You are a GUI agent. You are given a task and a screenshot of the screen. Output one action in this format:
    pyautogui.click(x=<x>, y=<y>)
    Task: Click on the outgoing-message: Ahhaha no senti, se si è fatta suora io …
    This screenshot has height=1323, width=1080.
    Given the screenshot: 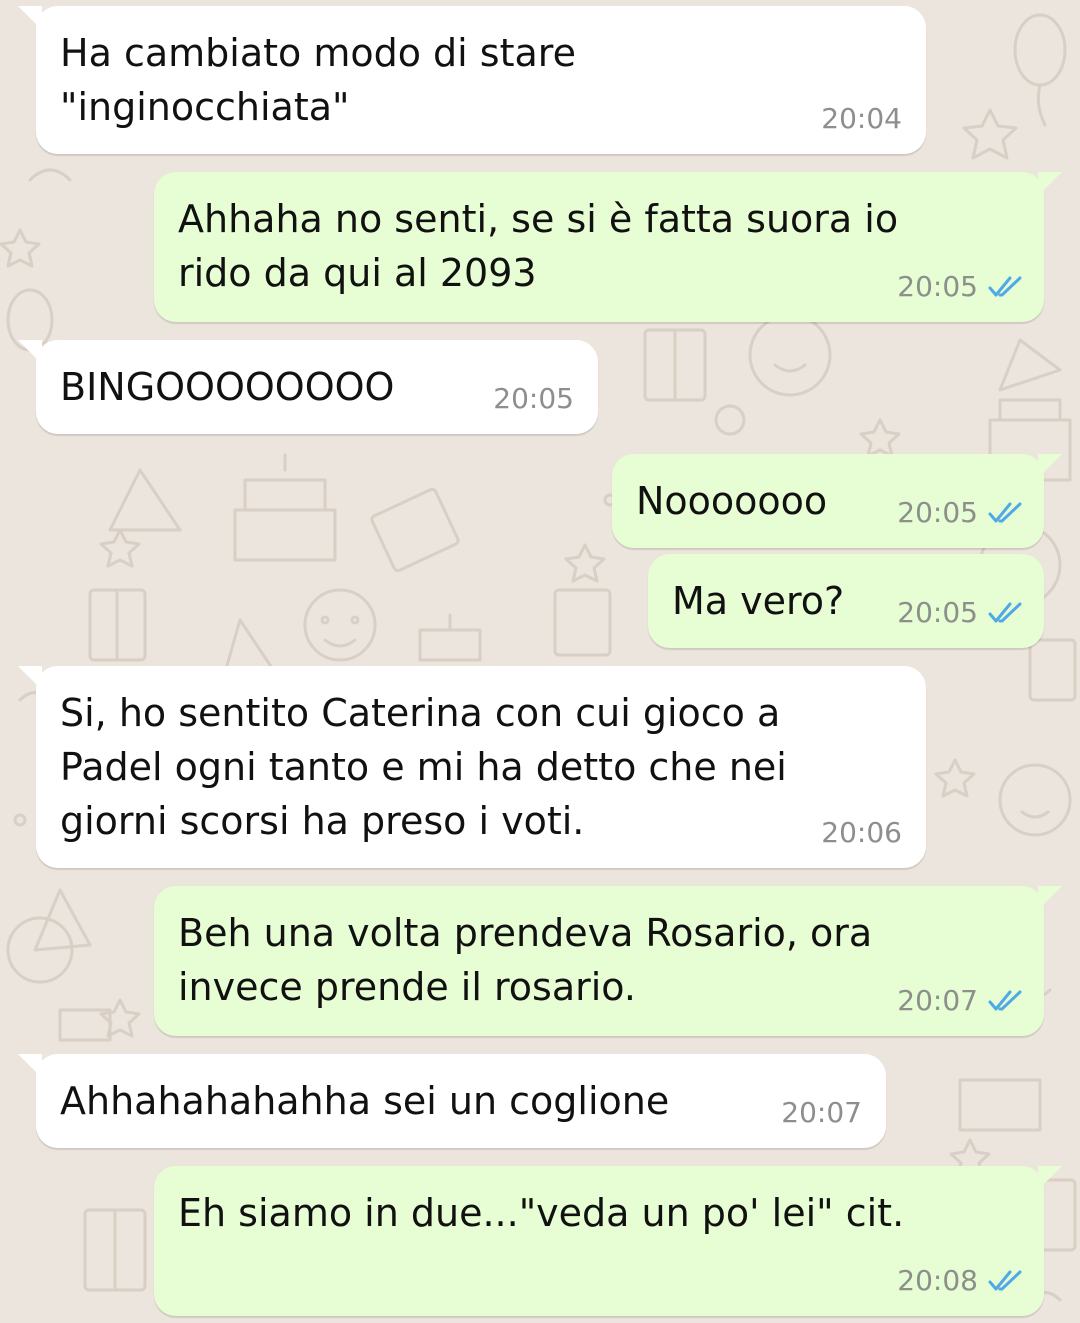 What is the action you would take?
    pyautogui.click(x=608, y=247)
    